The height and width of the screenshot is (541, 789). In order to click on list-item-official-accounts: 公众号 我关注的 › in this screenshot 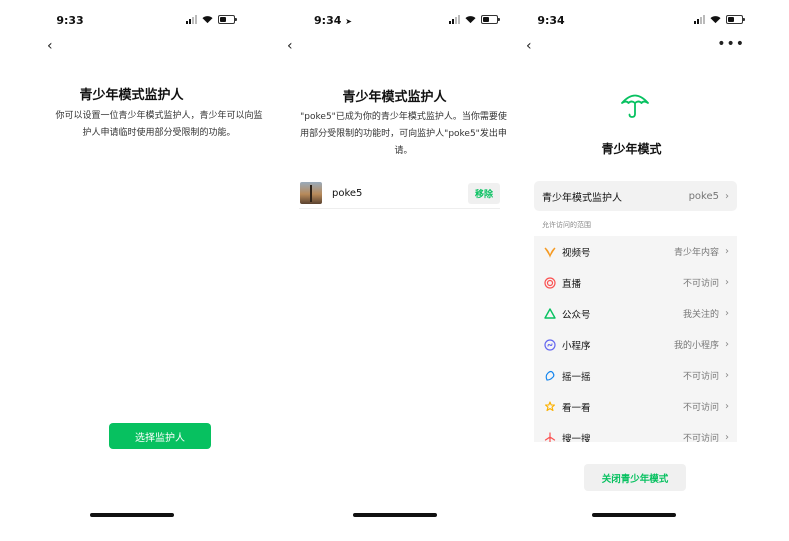, I will do `click(635, 313)`.